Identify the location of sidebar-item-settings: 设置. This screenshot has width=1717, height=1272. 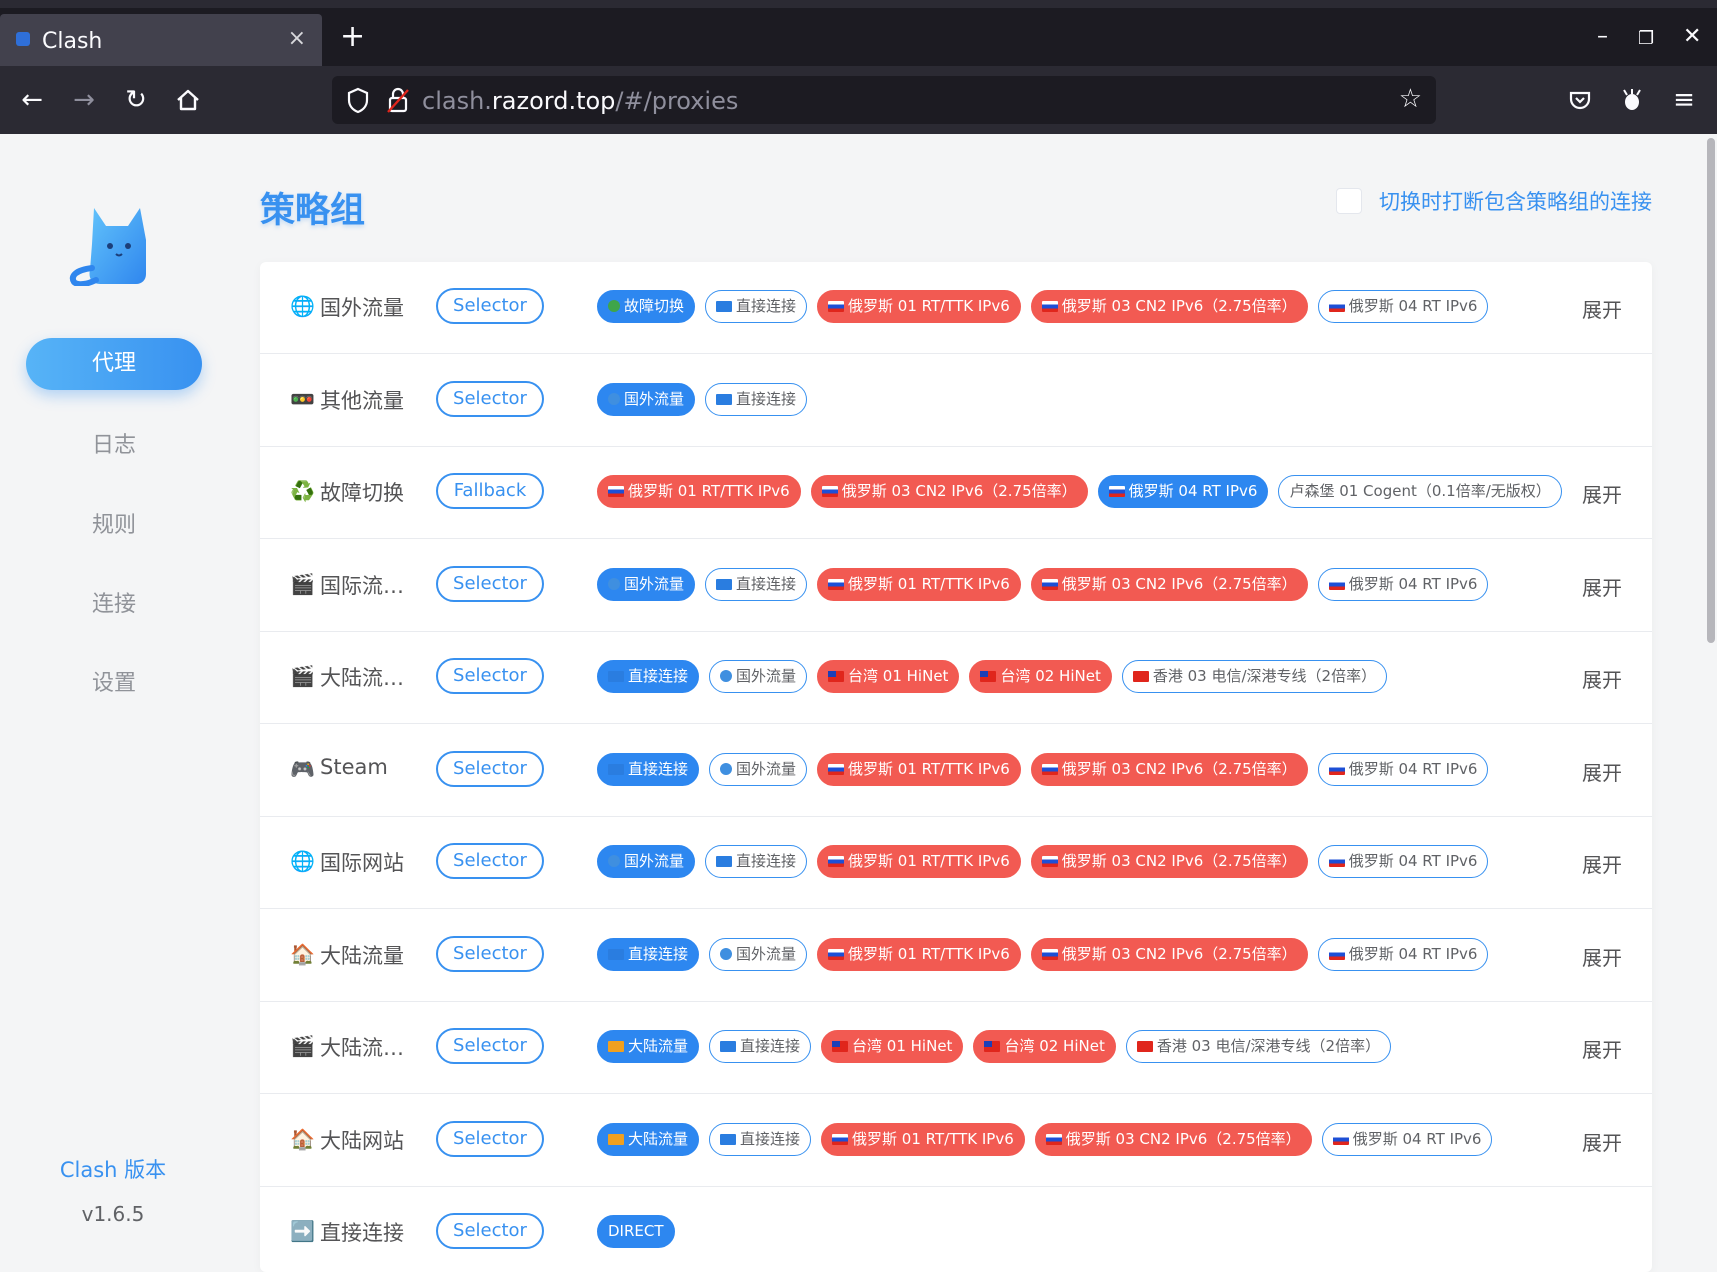
(114, 684).